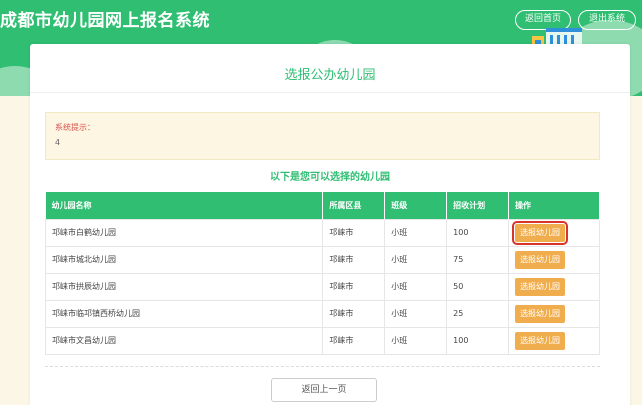 The image size is (642, 405). Describe the element at coordinates (324, 390) in the screenshot. I see `back-button: 返回上一页` at that location.